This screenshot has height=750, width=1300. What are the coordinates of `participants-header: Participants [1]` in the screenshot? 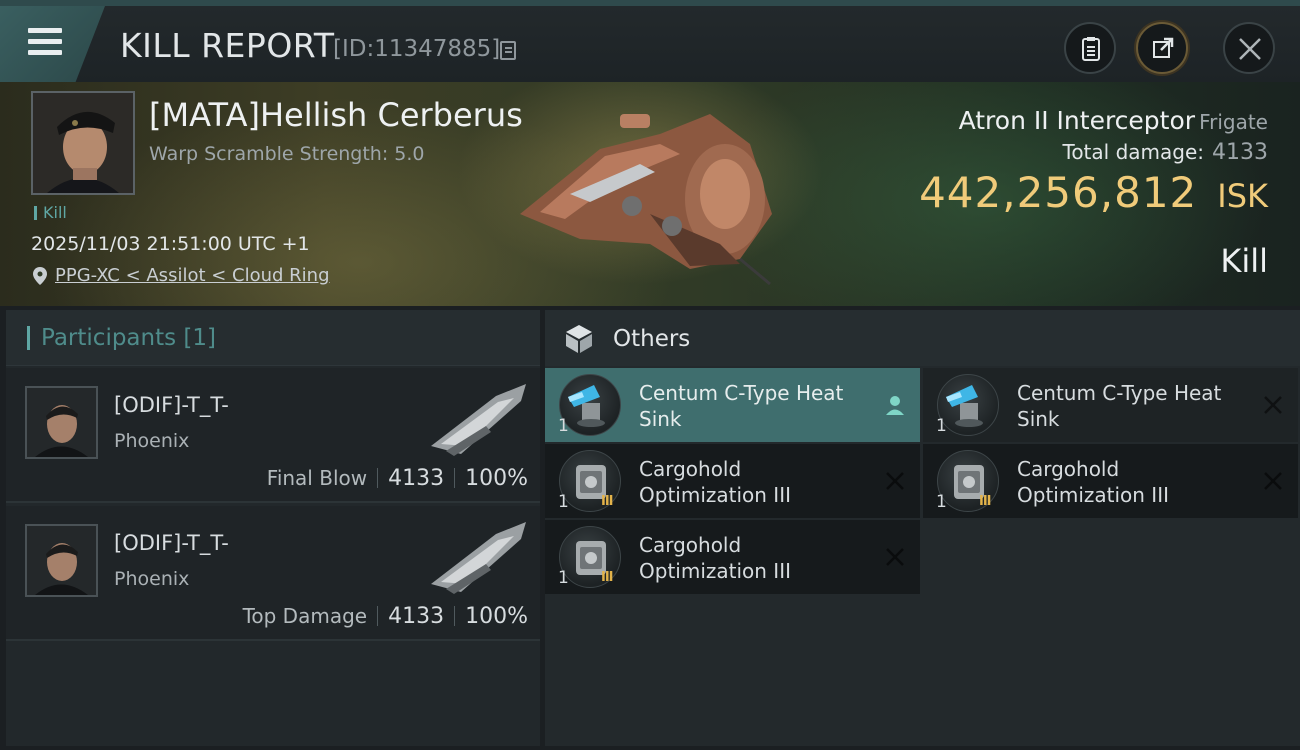 It's located at (273, 338).